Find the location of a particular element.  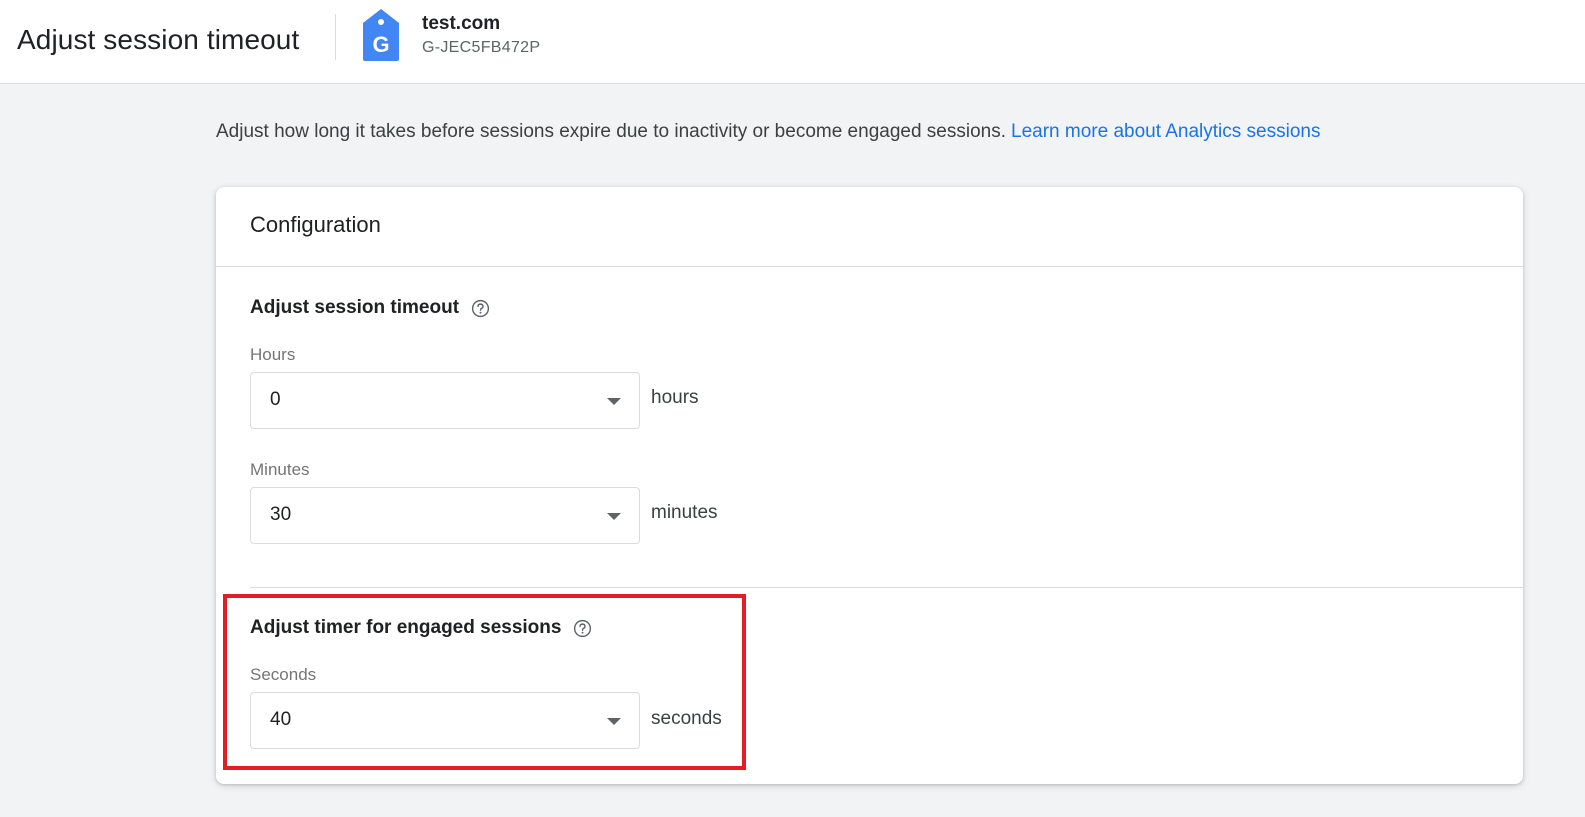

minutes-select: 30 is located at coordinates (445, 515).